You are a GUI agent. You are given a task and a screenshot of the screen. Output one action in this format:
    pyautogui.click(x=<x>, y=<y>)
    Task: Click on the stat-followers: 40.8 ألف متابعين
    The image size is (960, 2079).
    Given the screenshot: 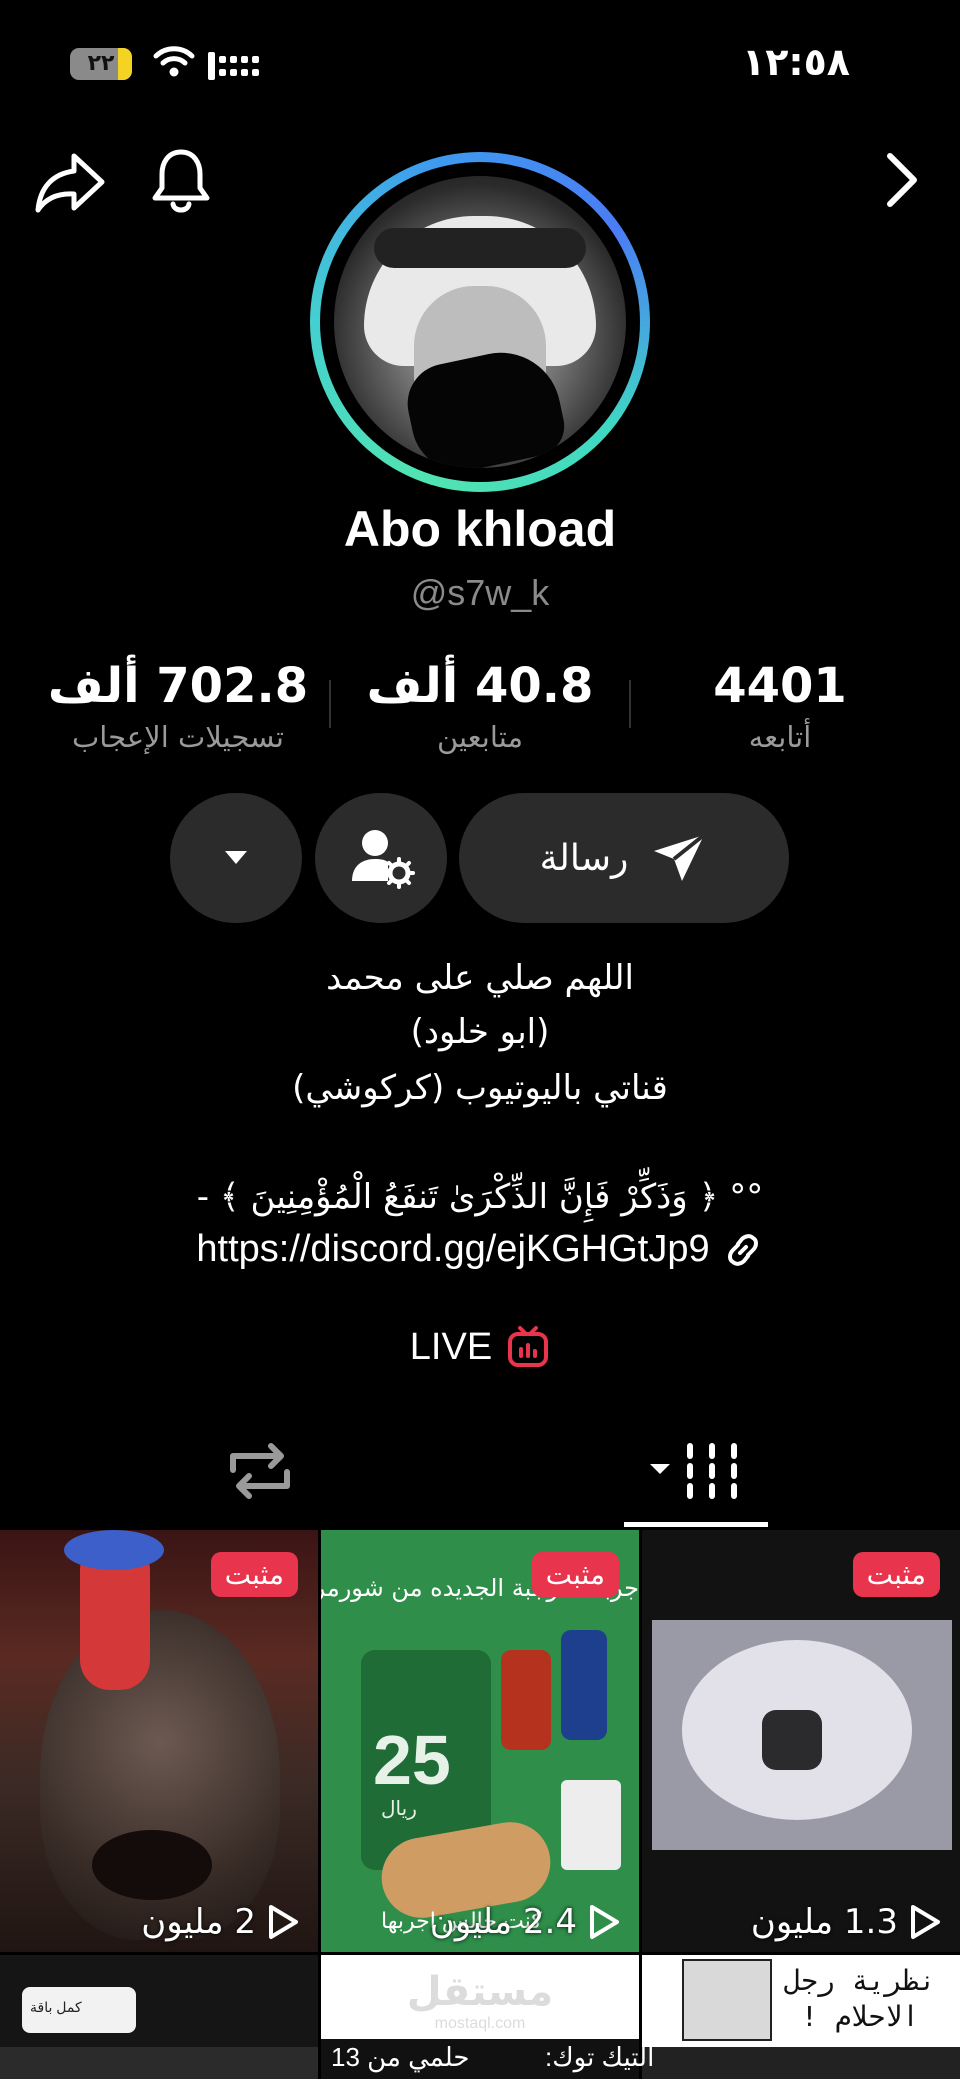 What is the action you would take?
    pyautogui.click(x=480, y=706)
    